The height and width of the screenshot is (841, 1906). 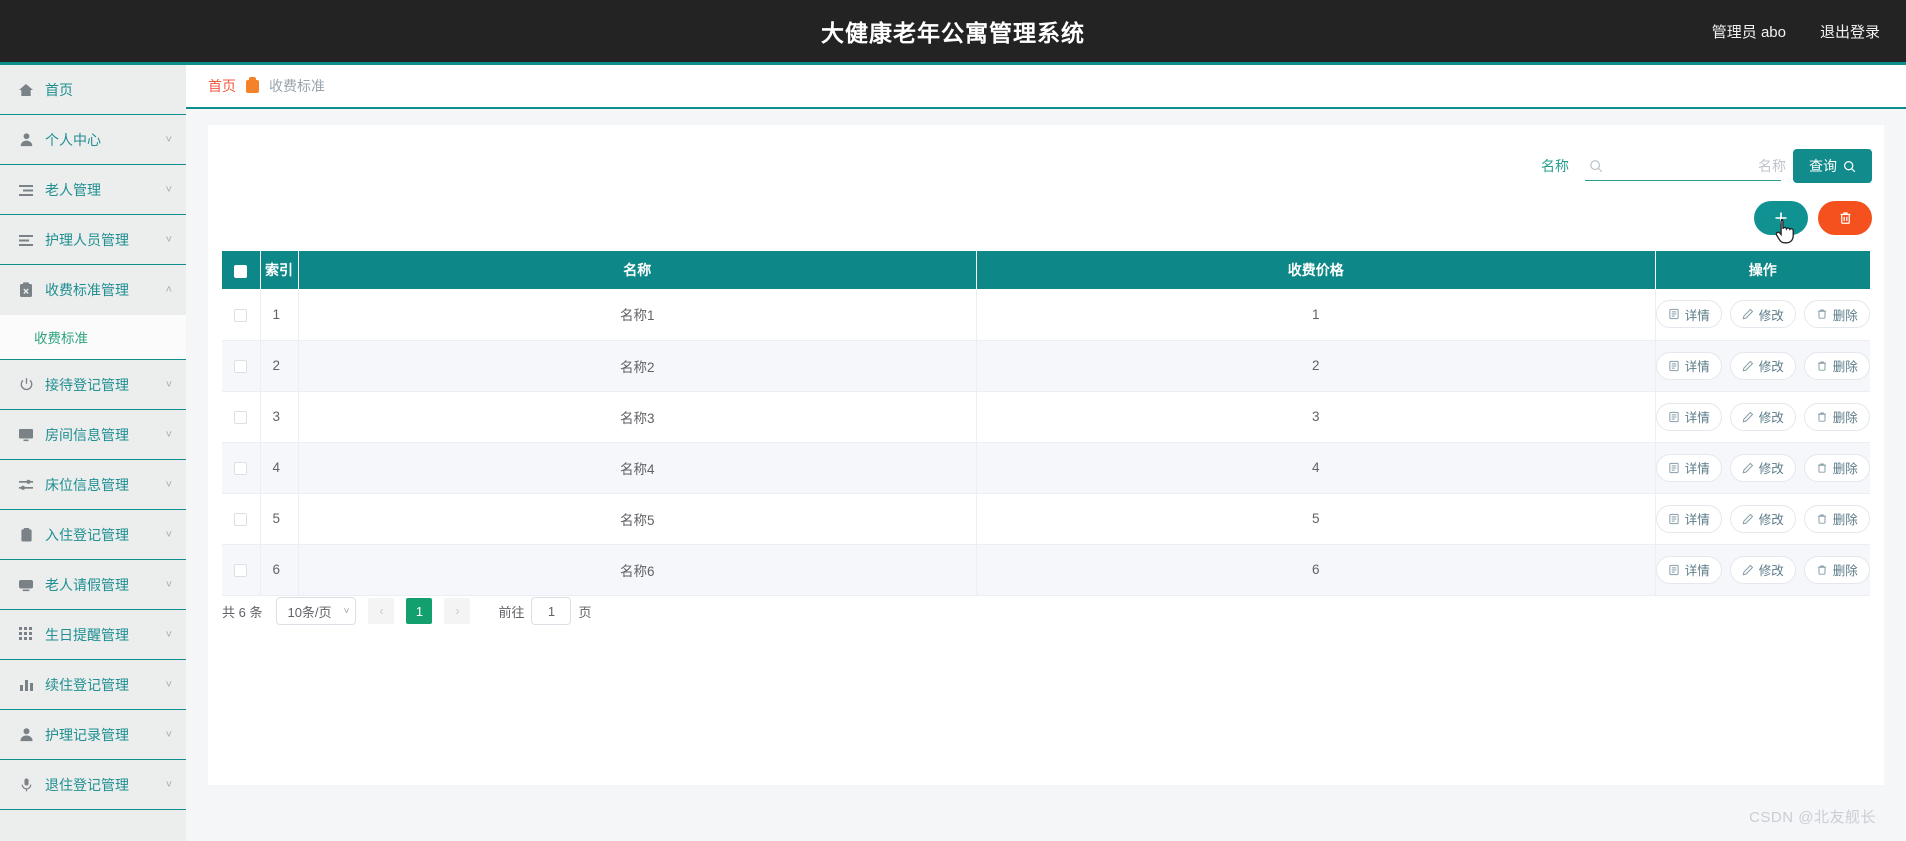 What do you see at coordinates (381, 611) in the screenshot?
I see `pagination-prev-button: ‹` at bounding box center [381, 611].